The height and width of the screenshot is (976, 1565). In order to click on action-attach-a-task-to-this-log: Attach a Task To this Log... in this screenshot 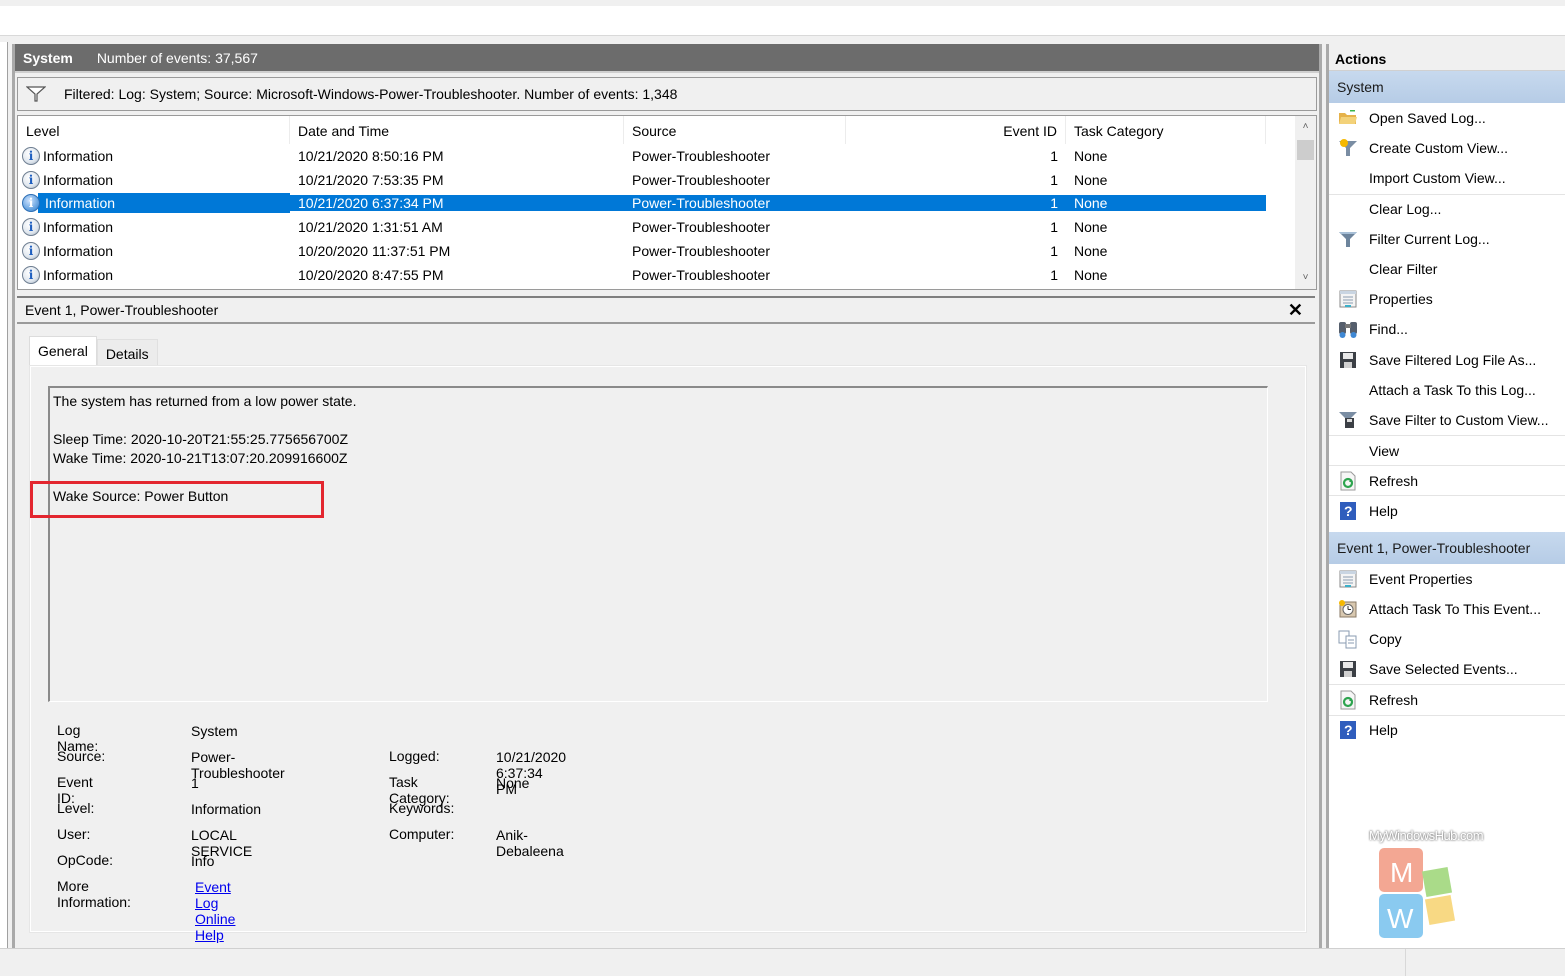, I will do `click(1447, 390)`.